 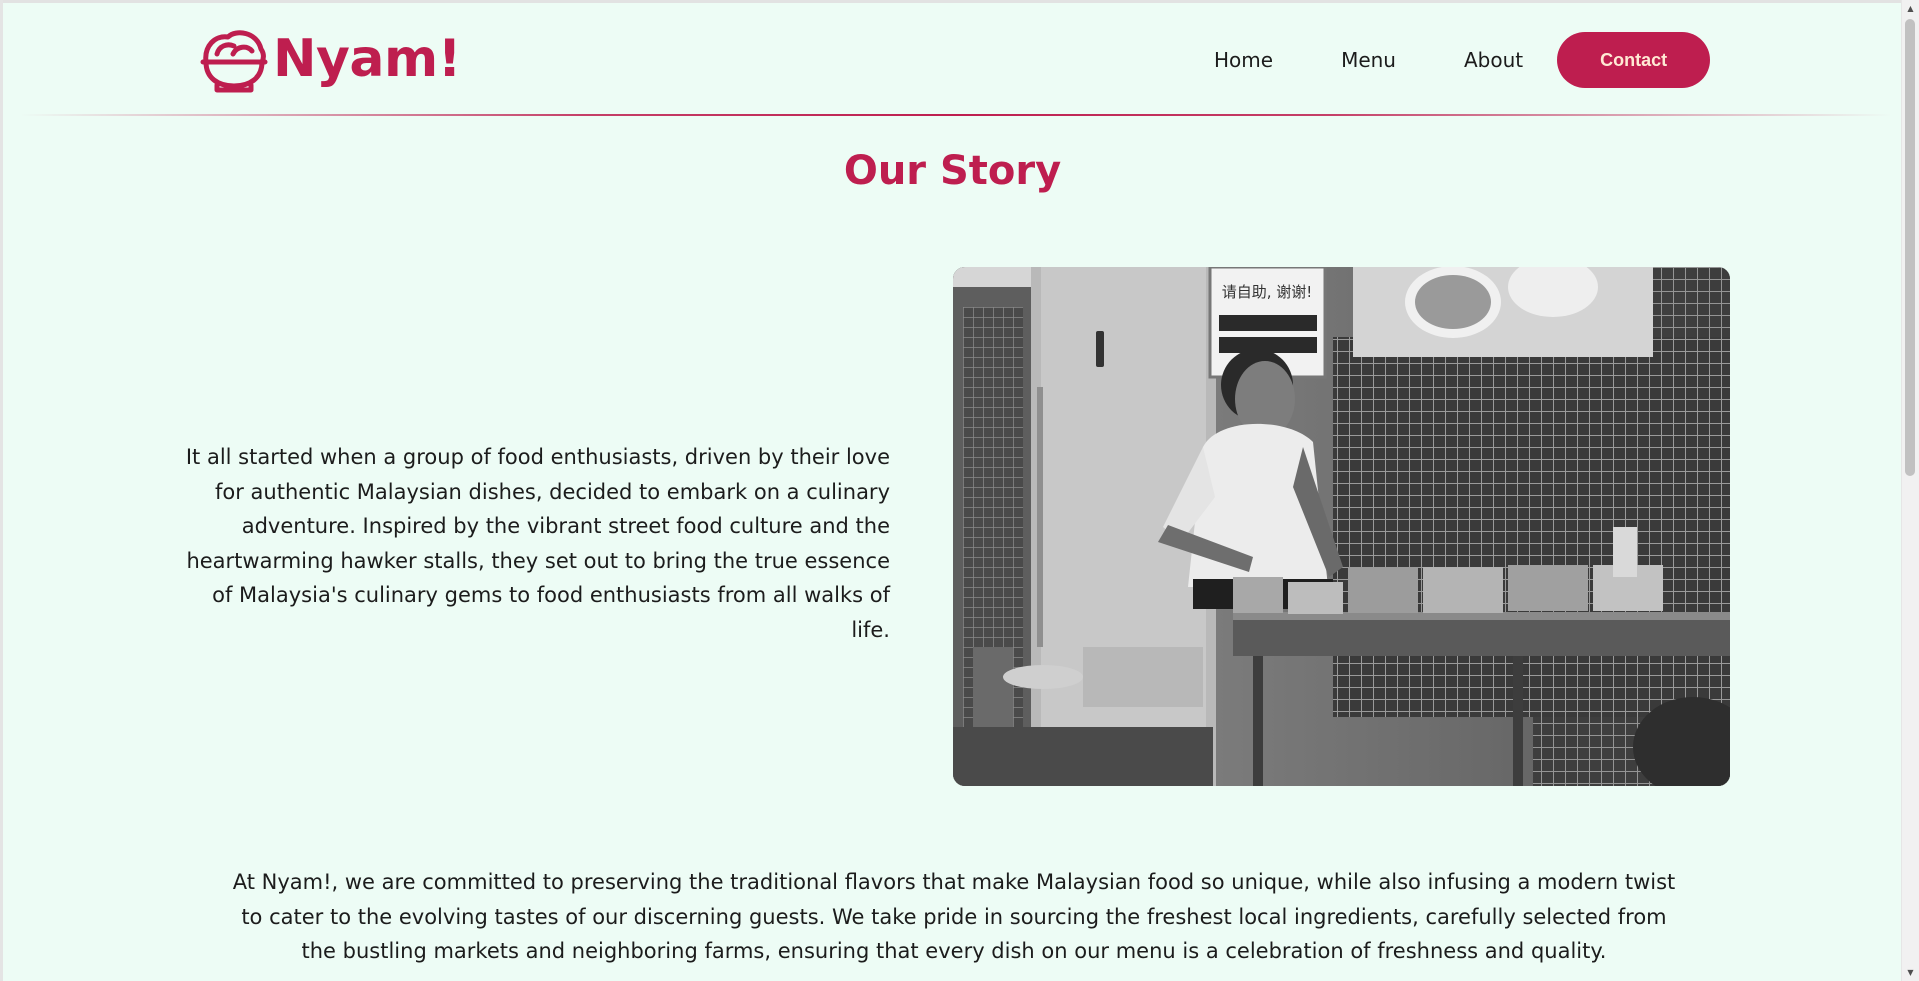 What do you see at coordinates (1910, 247) in the screenshot?
I see `scroll-thumb` at bounding box center [1910, 247].